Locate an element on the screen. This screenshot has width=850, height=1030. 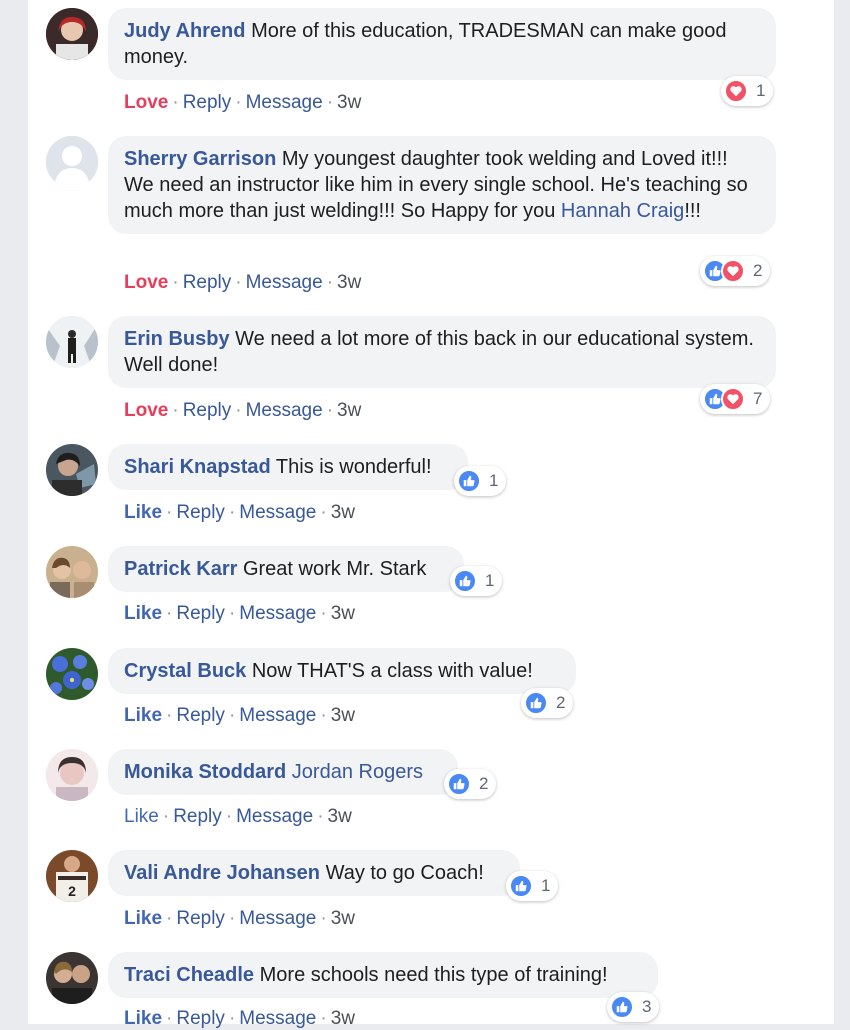
reaction-summary: 3 is located at coordinates (633, 1007).